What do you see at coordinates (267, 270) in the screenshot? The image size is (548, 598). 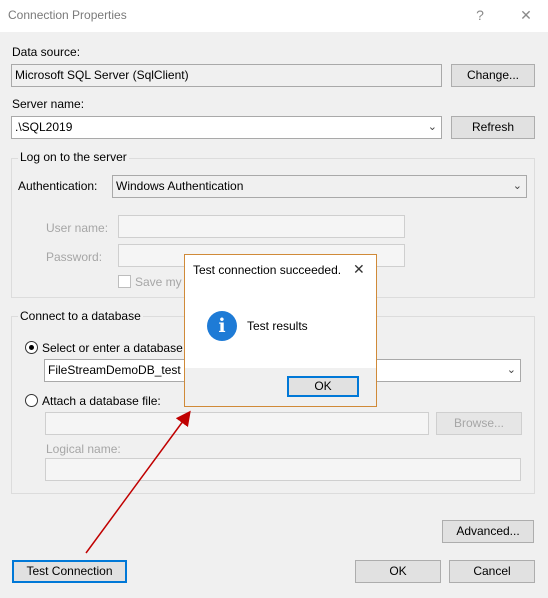 I see `dialog-title: Test connection succeeded.` at bounding box center [267, 270].